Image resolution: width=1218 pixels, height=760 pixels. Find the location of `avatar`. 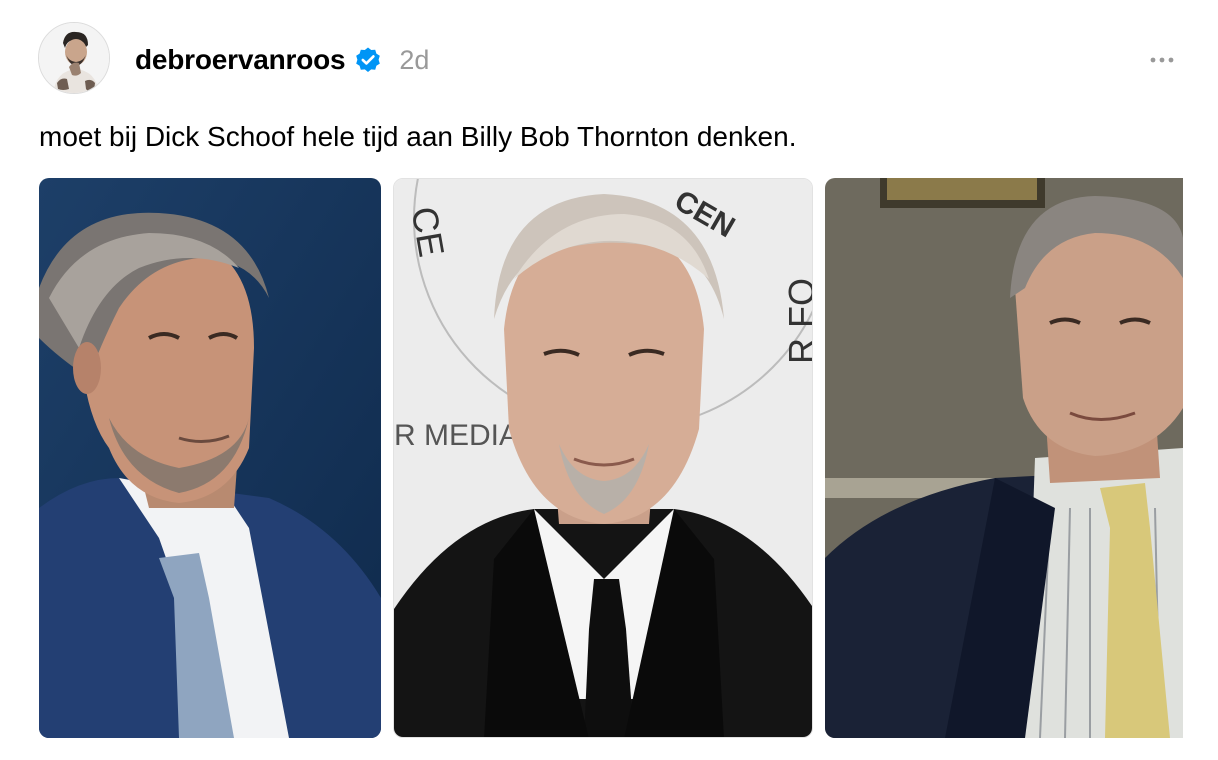

avatar is located at coordinates (74, 58).